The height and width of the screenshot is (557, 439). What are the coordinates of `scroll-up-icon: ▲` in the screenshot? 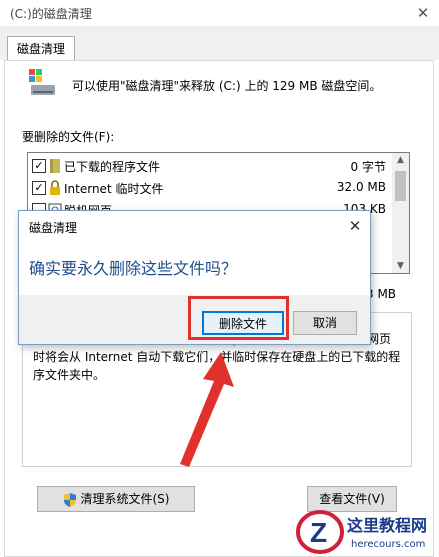 It's located at (400, 160).